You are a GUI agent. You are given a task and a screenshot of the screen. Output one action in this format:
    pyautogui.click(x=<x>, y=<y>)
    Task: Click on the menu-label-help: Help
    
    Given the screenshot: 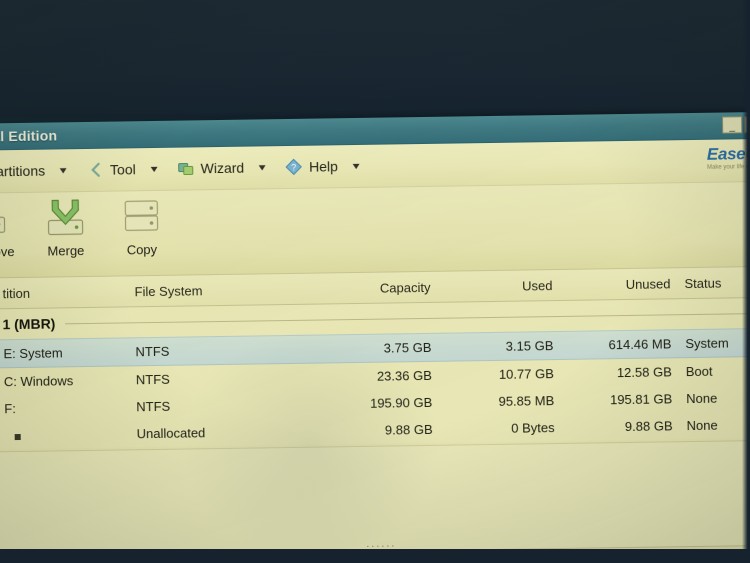 What is the action you would take?
    pyautogui.click(x=323, y=166)
    